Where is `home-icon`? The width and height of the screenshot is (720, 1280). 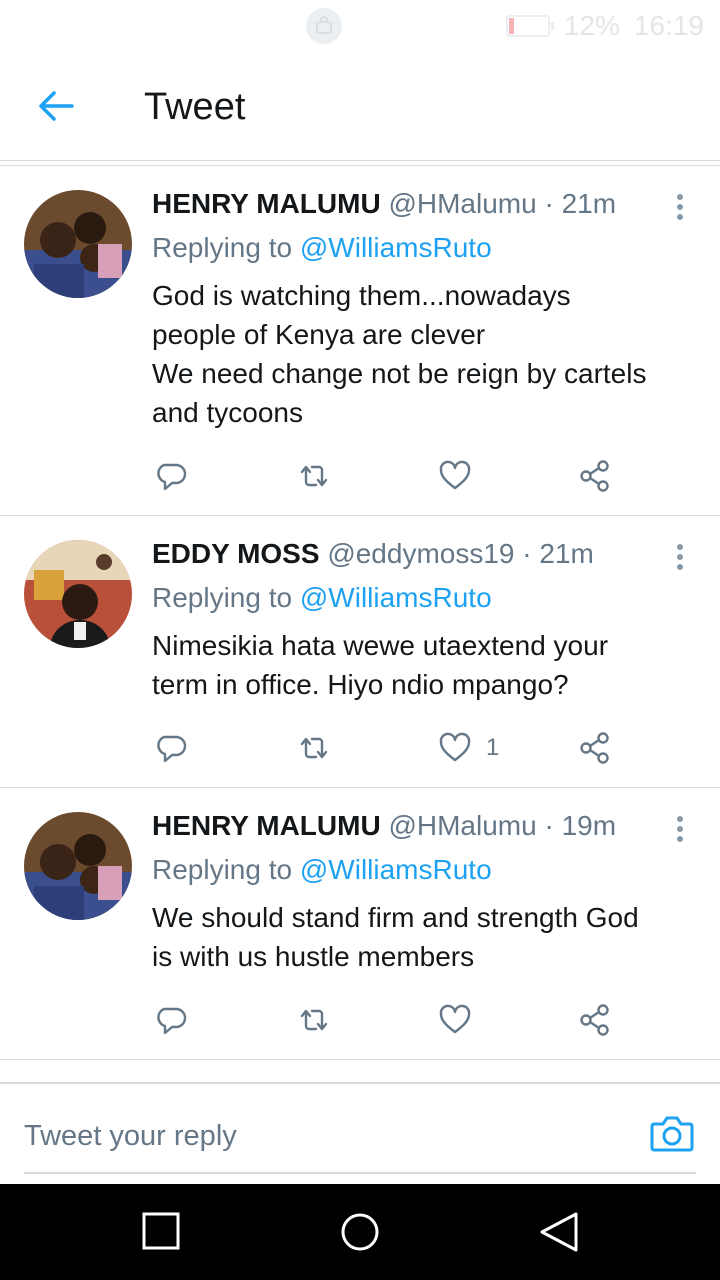
home-icon is located at coordinates (360, 1232).